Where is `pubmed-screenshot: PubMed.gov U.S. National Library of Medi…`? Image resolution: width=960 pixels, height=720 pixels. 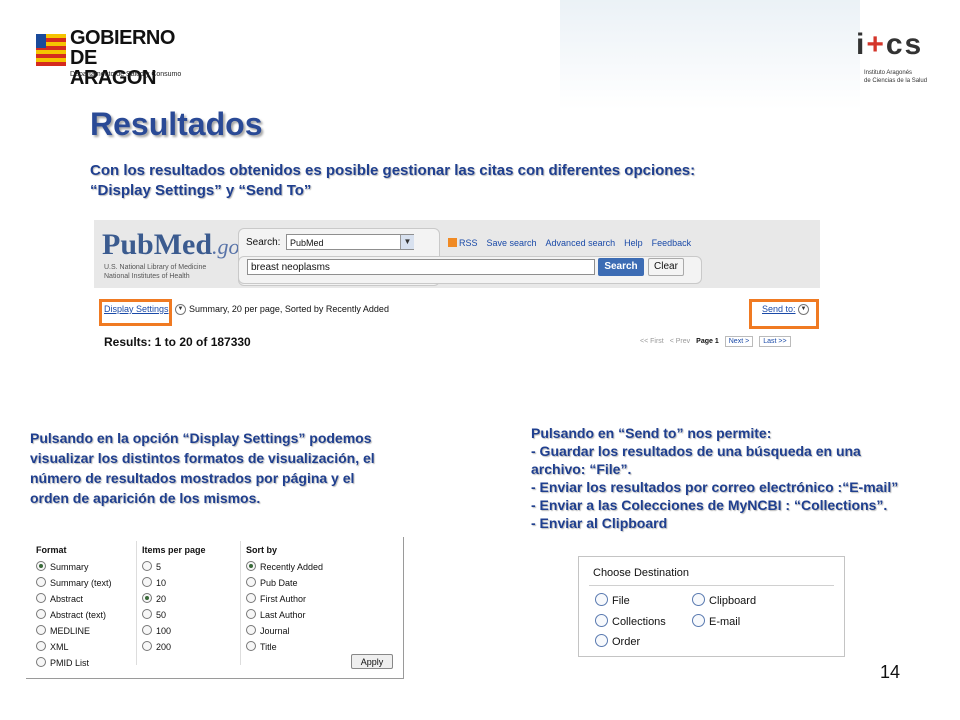 pubmed-screenshot: PubMed.gov U.S. National Library of Medi… is located at coordinates (457, 287).